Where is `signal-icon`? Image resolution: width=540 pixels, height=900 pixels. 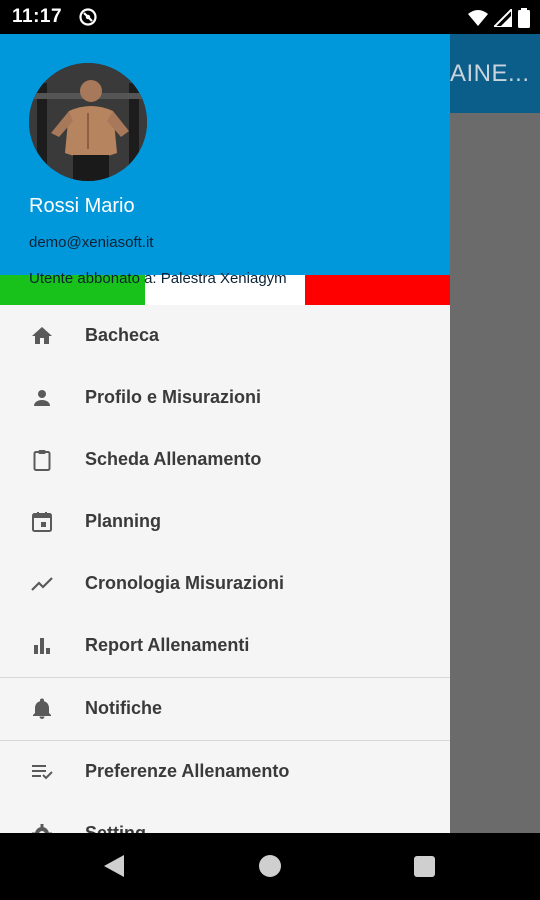 signal-icon is located at coordinates (503, 18).